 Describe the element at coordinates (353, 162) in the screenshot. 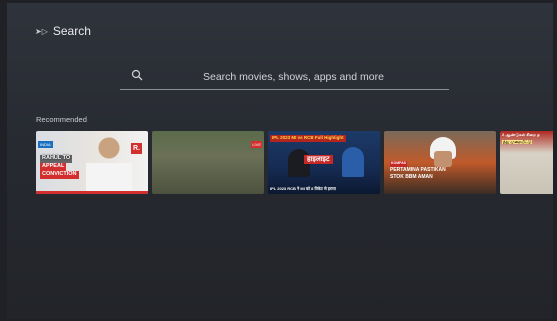

I see `player-figure` at that location.